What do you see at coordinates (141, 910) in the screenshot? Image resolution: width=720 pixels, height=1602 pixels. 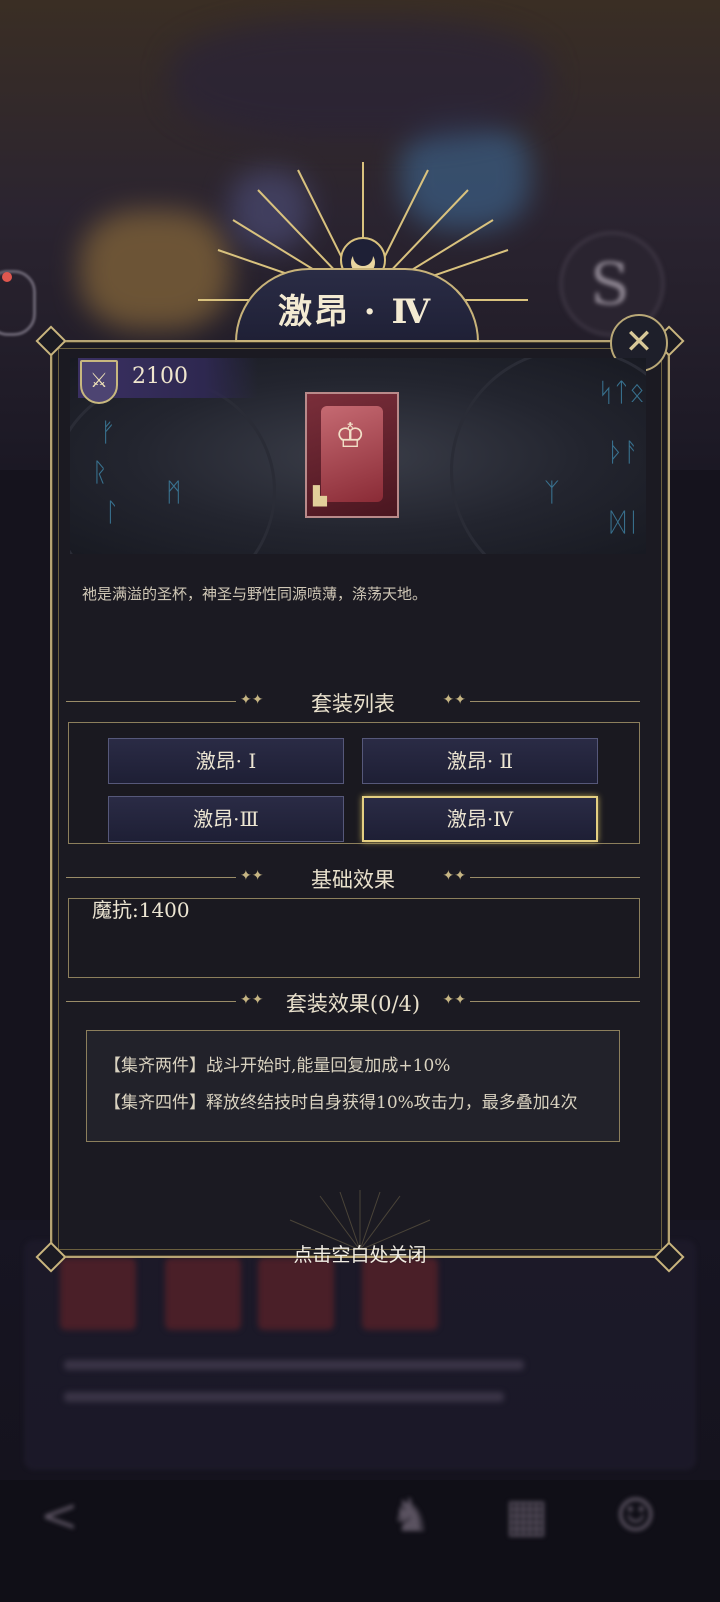 I see `base-effect-value: 魔抗:1400` at bounding box center [141, 910].